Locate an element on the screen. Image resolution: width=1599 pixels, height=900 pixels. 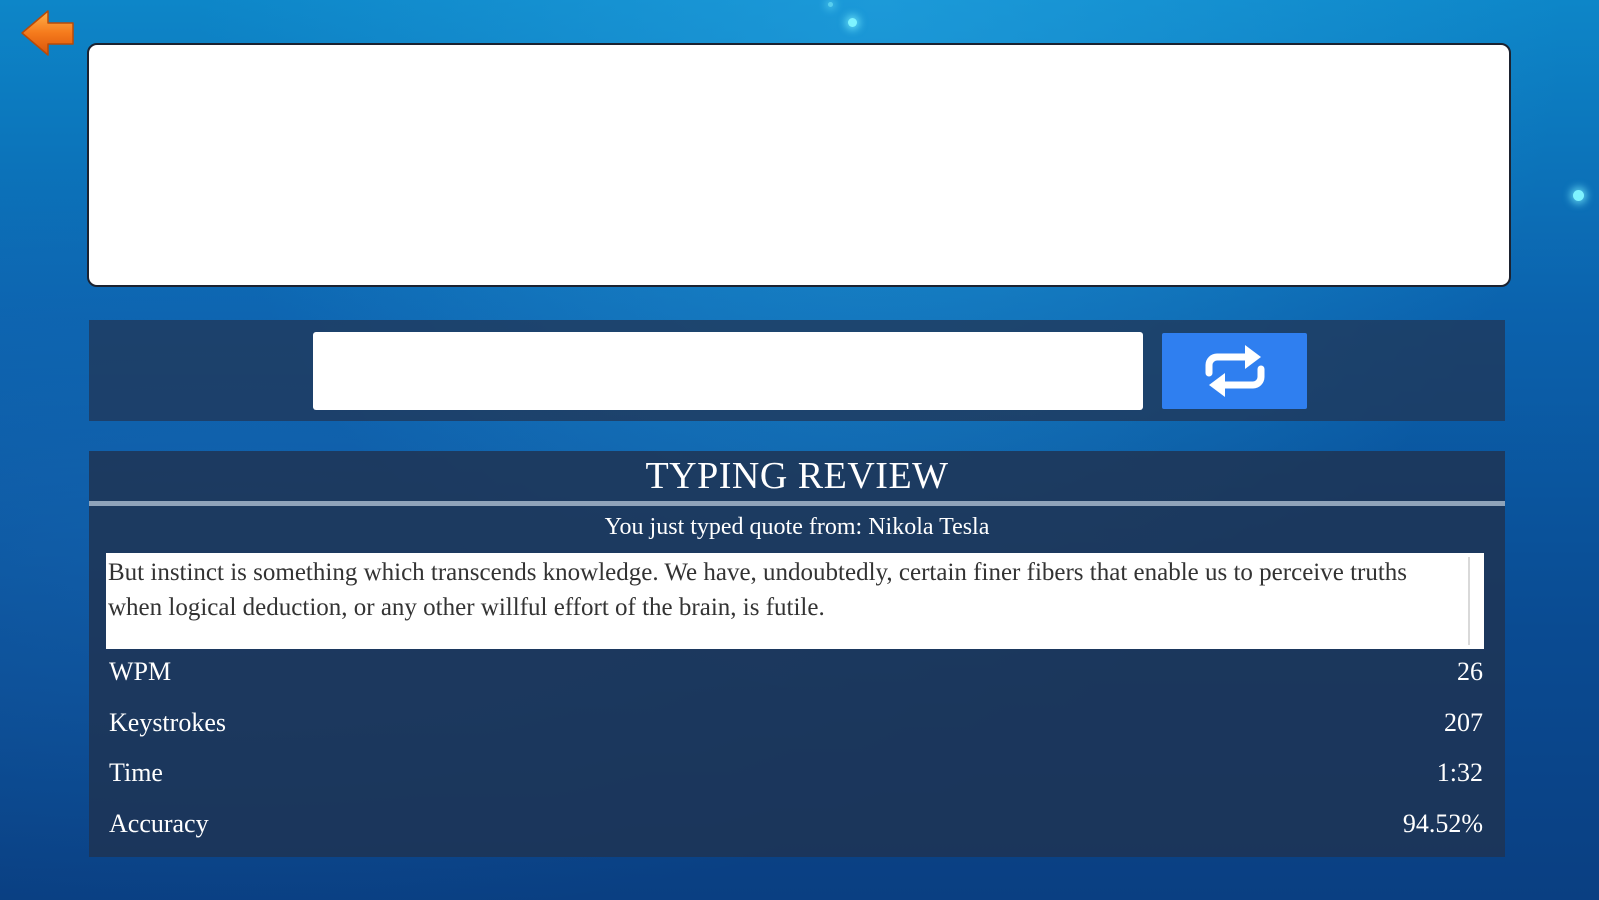
back-button is located at coordinates (48, 33).